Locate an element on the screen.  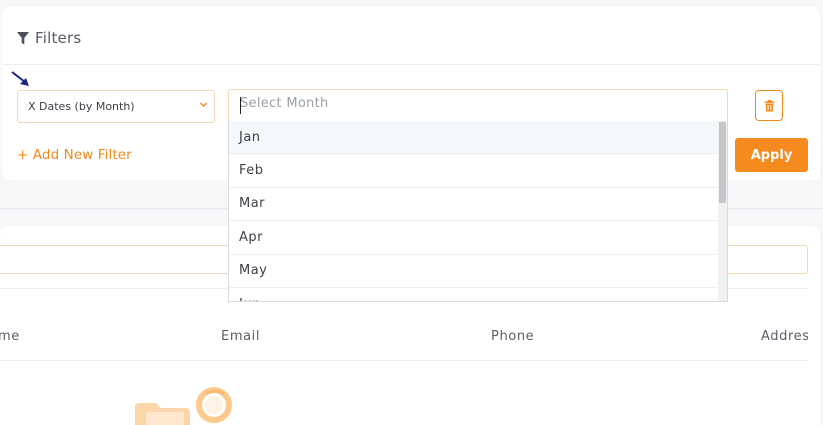
chevron-down-icon is located at coordinates (203, 104).